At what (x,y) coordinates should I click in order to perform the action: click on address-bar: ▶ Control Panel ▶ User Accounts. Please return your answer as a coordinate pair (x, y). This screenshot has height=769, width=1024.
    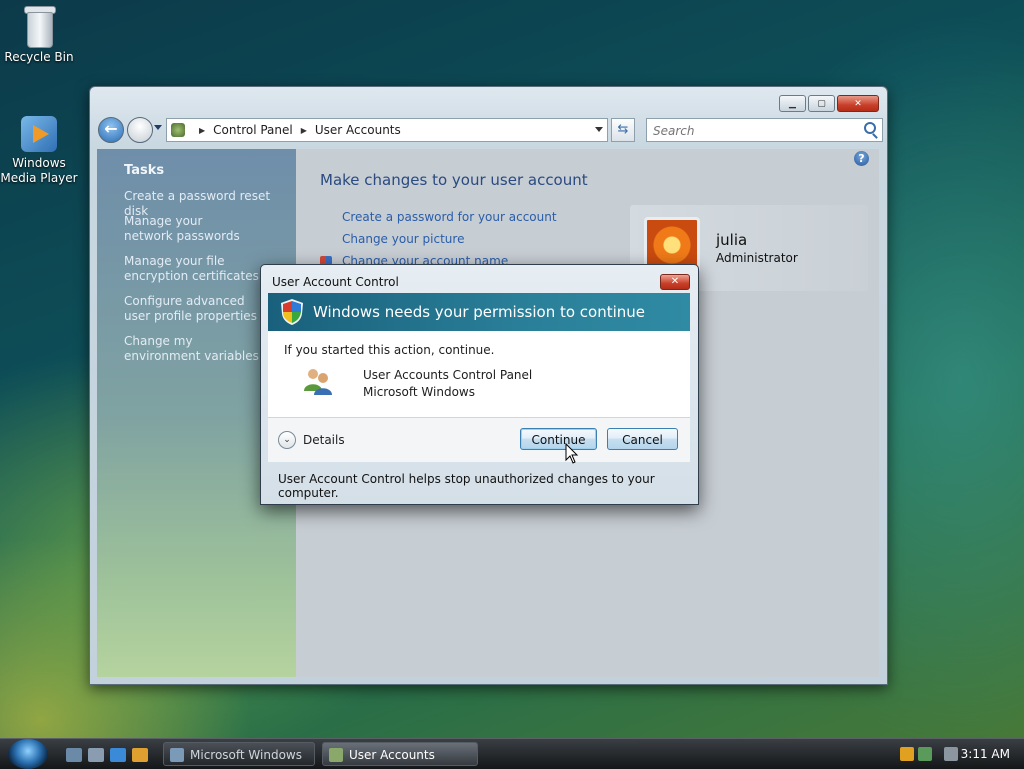
    Looking at the image, I should click on (387, 130).